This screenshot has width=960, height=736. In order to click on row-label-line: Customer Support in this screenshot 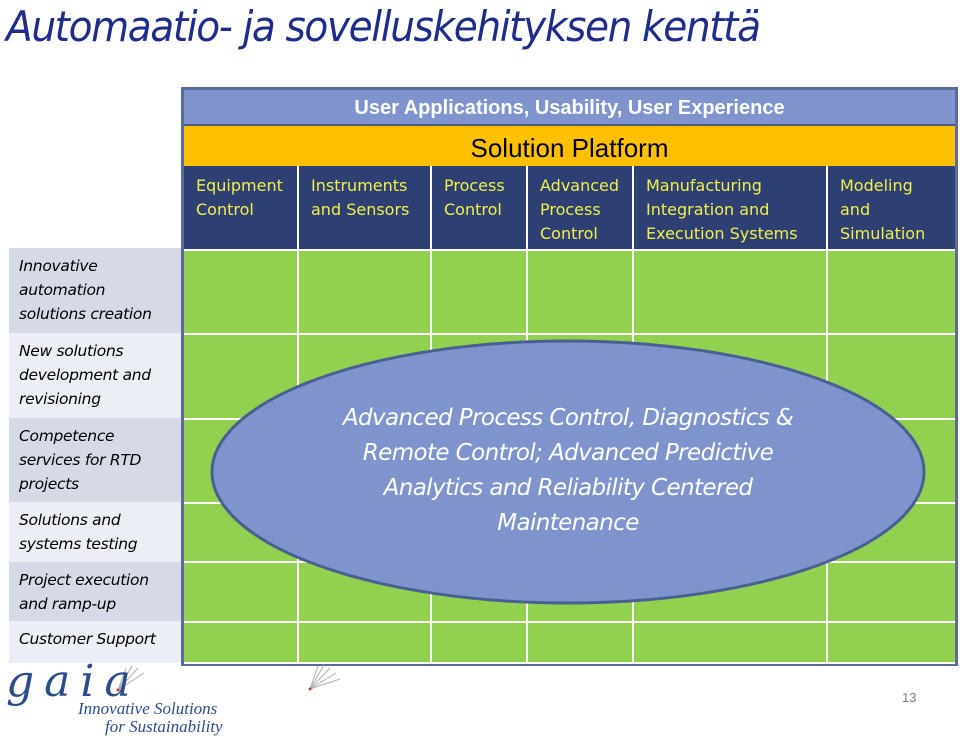, I will do `click(87, 639)`.